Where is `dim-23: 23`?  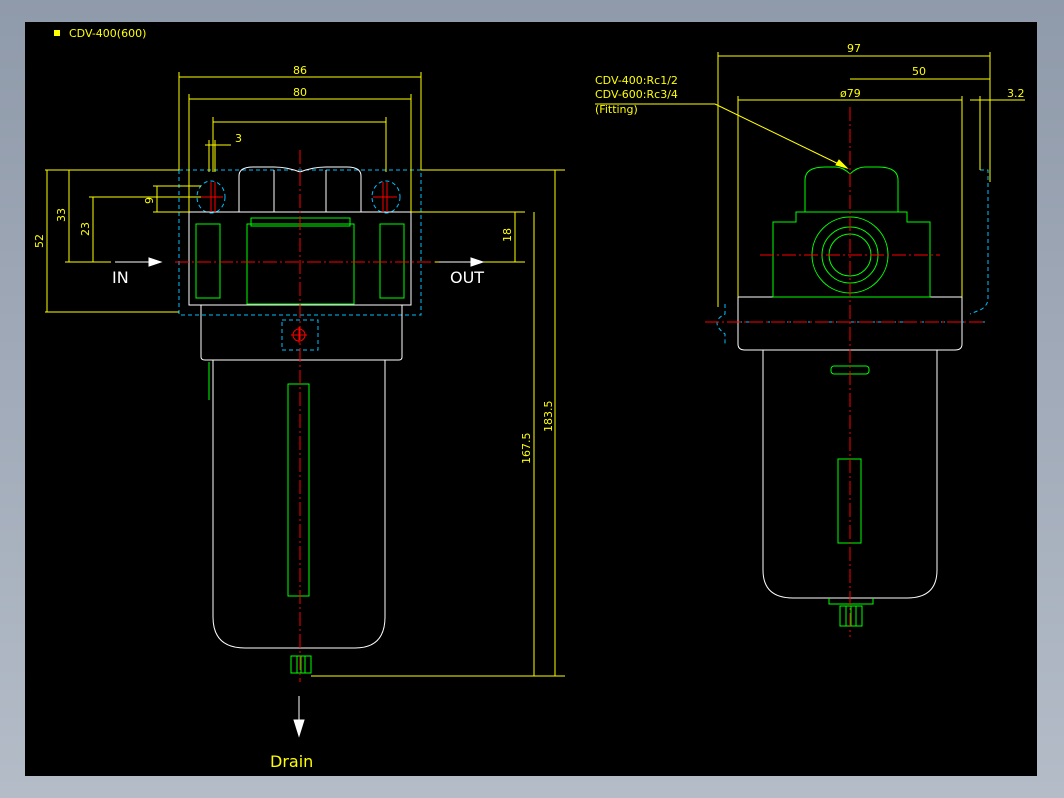
dim-23: 23 is located at coordinates (85, 229).